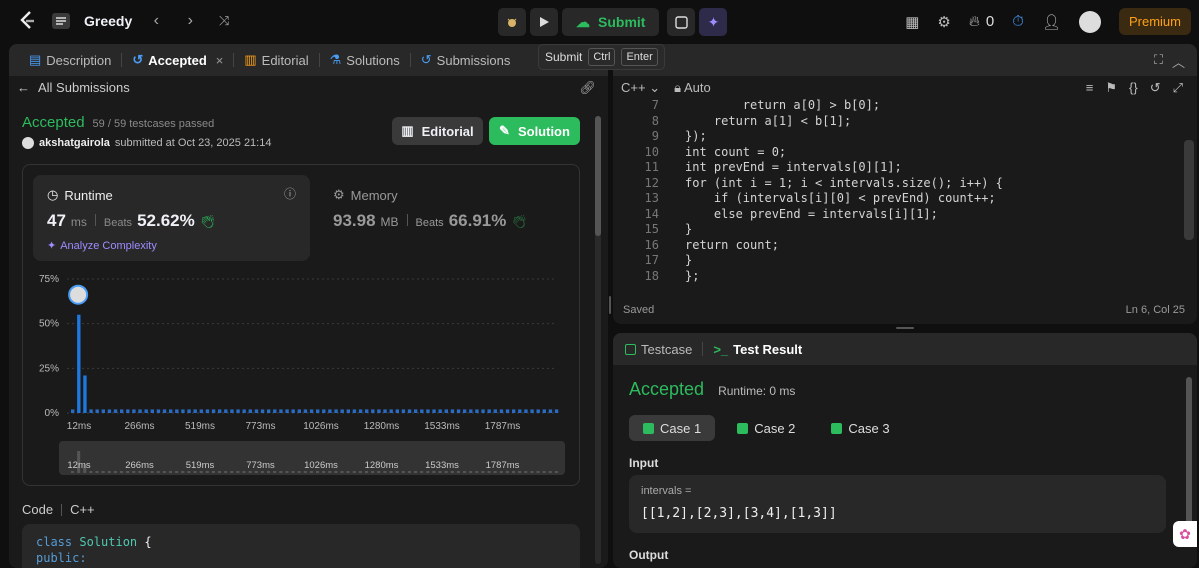 This screenshot has width=1199, height=568. What do you see at coordinates (1185, 534) in the screenshot?
I see `floating-assistant-icon: ✿` at bounding box center [1185, 534].